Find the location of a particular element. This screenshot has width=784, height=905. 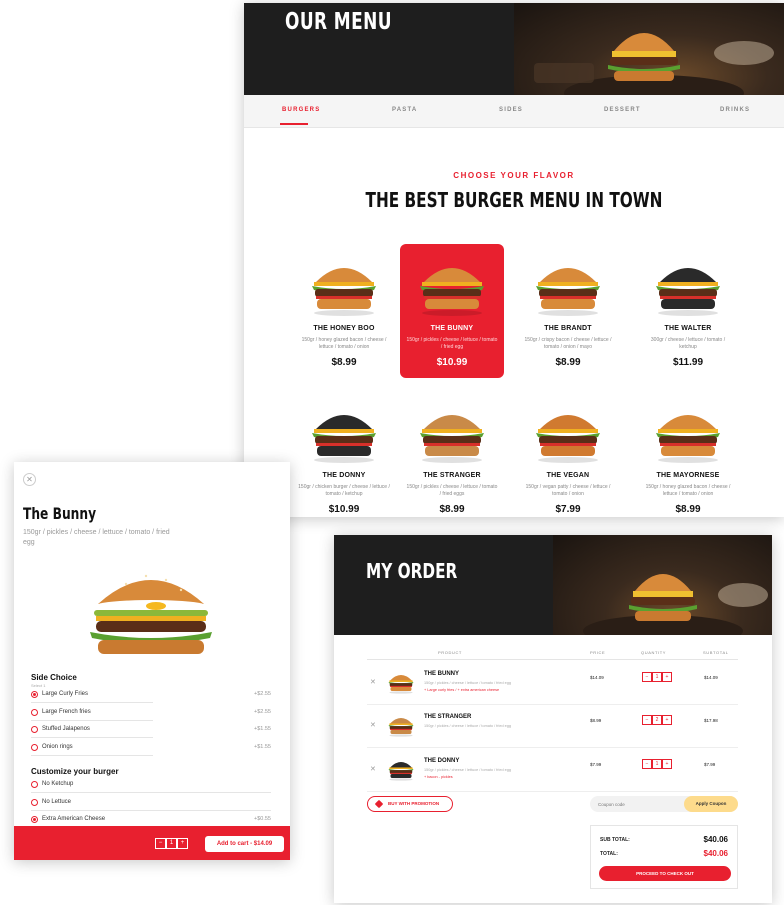

close-icon: ✕ is located at coordinates (29, 479).